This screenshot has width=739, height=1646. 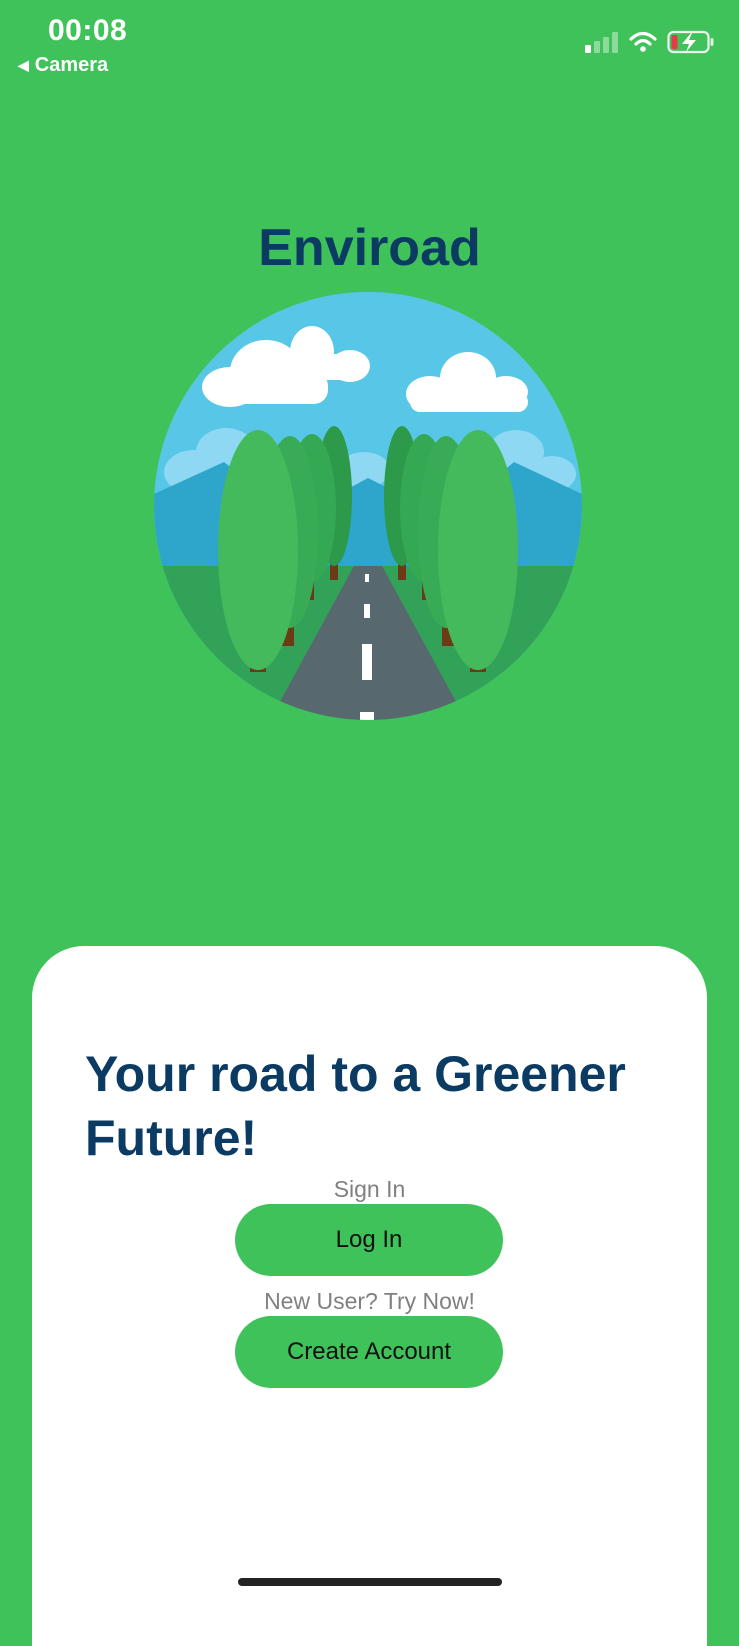 I want to click on back-label: Camera, so click(x=71, y=65).